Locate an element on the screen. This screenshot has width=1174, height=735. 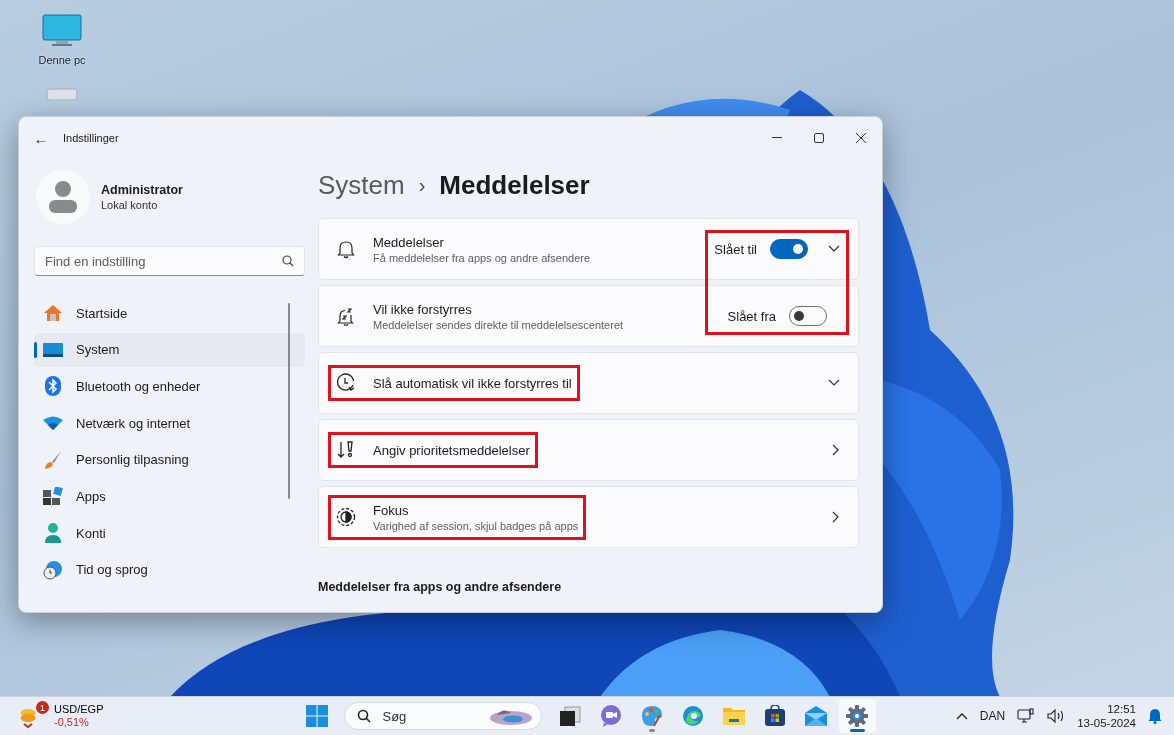
setting-description: Meddelelser sendes direkte til meddelelsescenteret is located at coordinates (499, 324).